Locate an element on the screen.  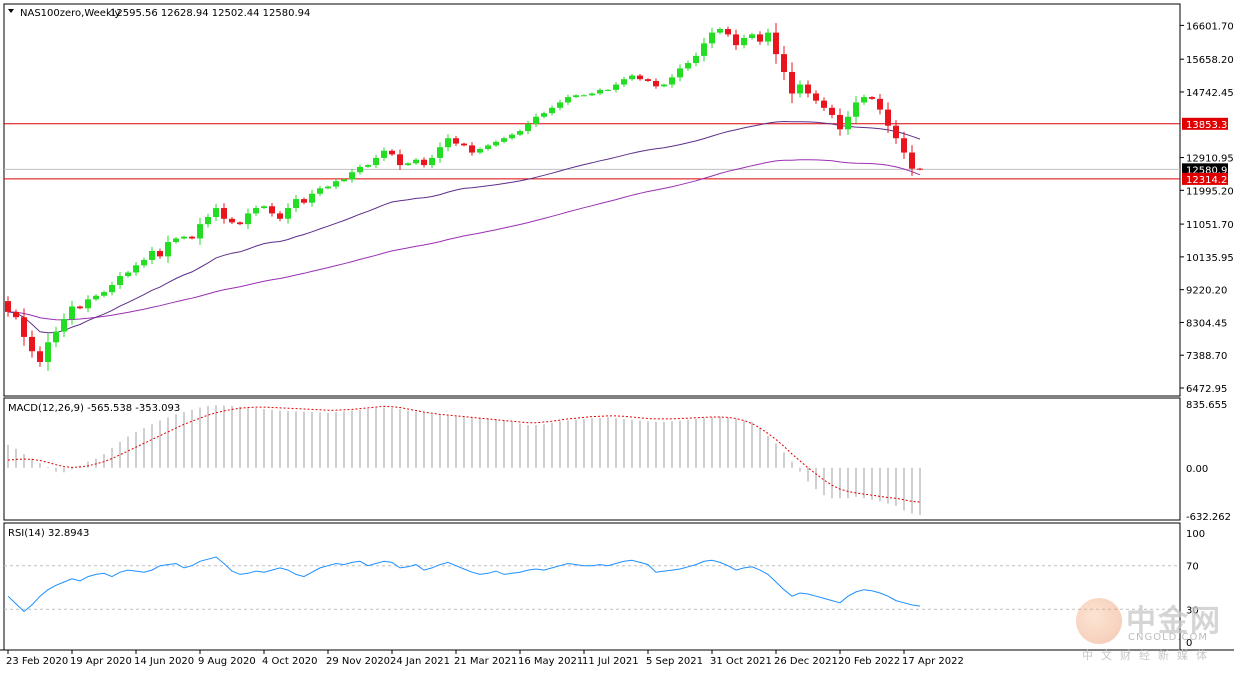
time-label: 26 Dec 2021 is located at coordinates (806, 661).